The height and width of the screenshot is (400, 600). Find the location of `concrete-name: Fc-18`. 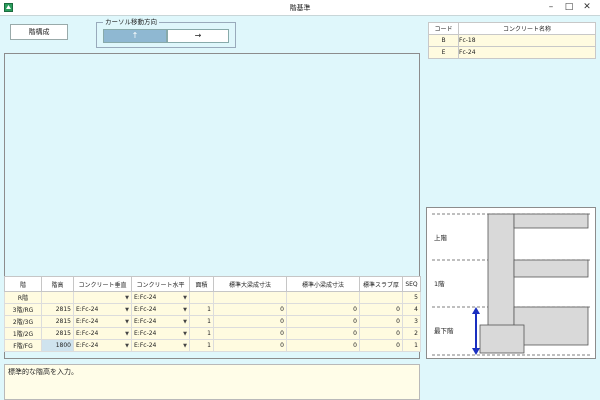

concrete-name: Fc-18 is located at coordinates (527, 40).